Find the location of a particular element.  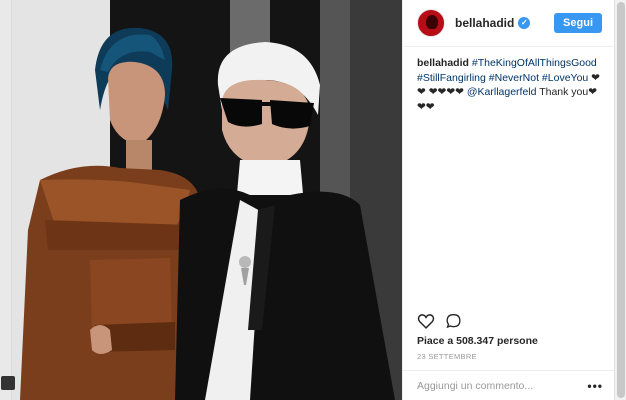

comment-bar: ••• is located at coordinates (509, 385).